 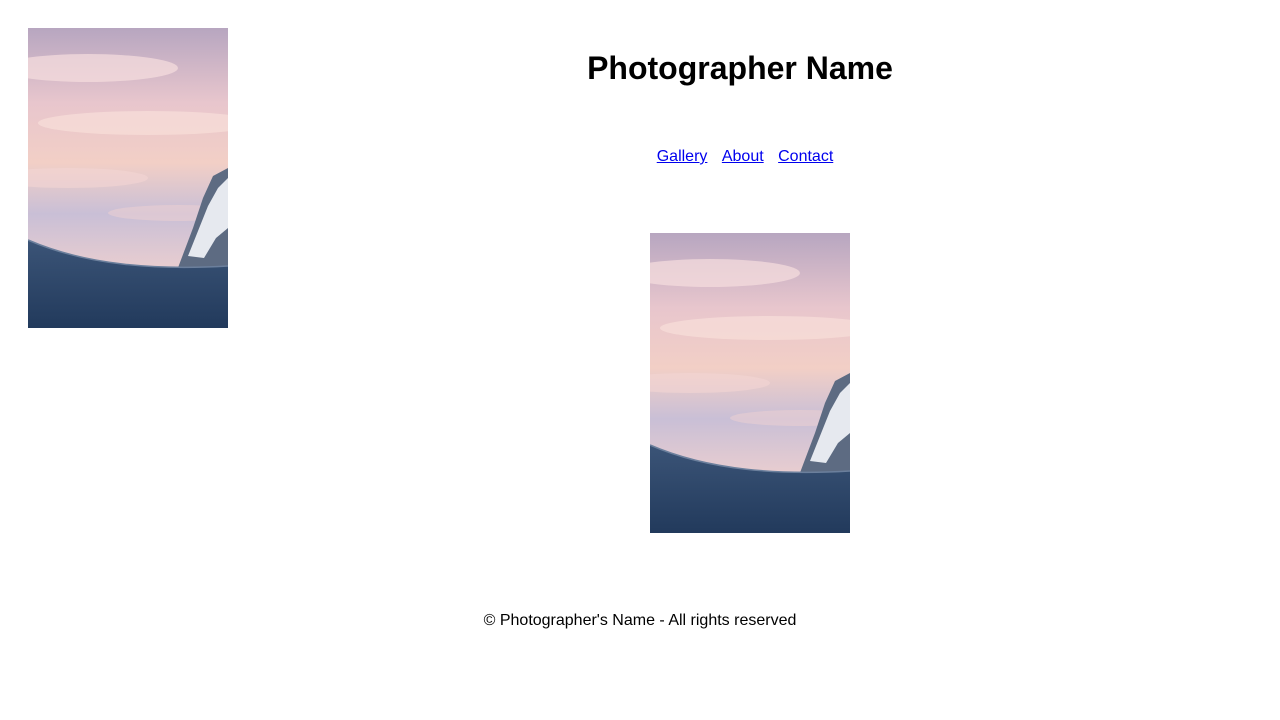 I want to click on main-nav: Gallery About Contact, so click(x=745, y=157).